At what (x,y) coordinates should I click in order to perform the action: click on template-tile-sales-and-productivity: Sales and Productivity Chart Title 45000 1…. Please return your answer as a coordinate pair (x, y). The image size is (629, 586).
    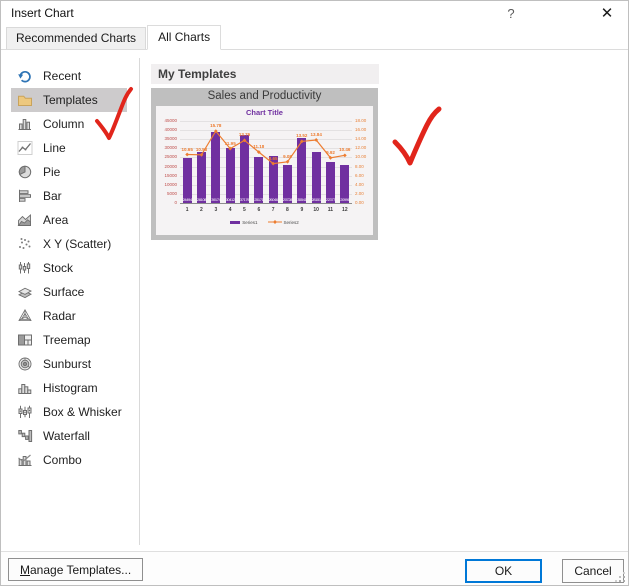
    Looking at the image, I should click on (264, 164).